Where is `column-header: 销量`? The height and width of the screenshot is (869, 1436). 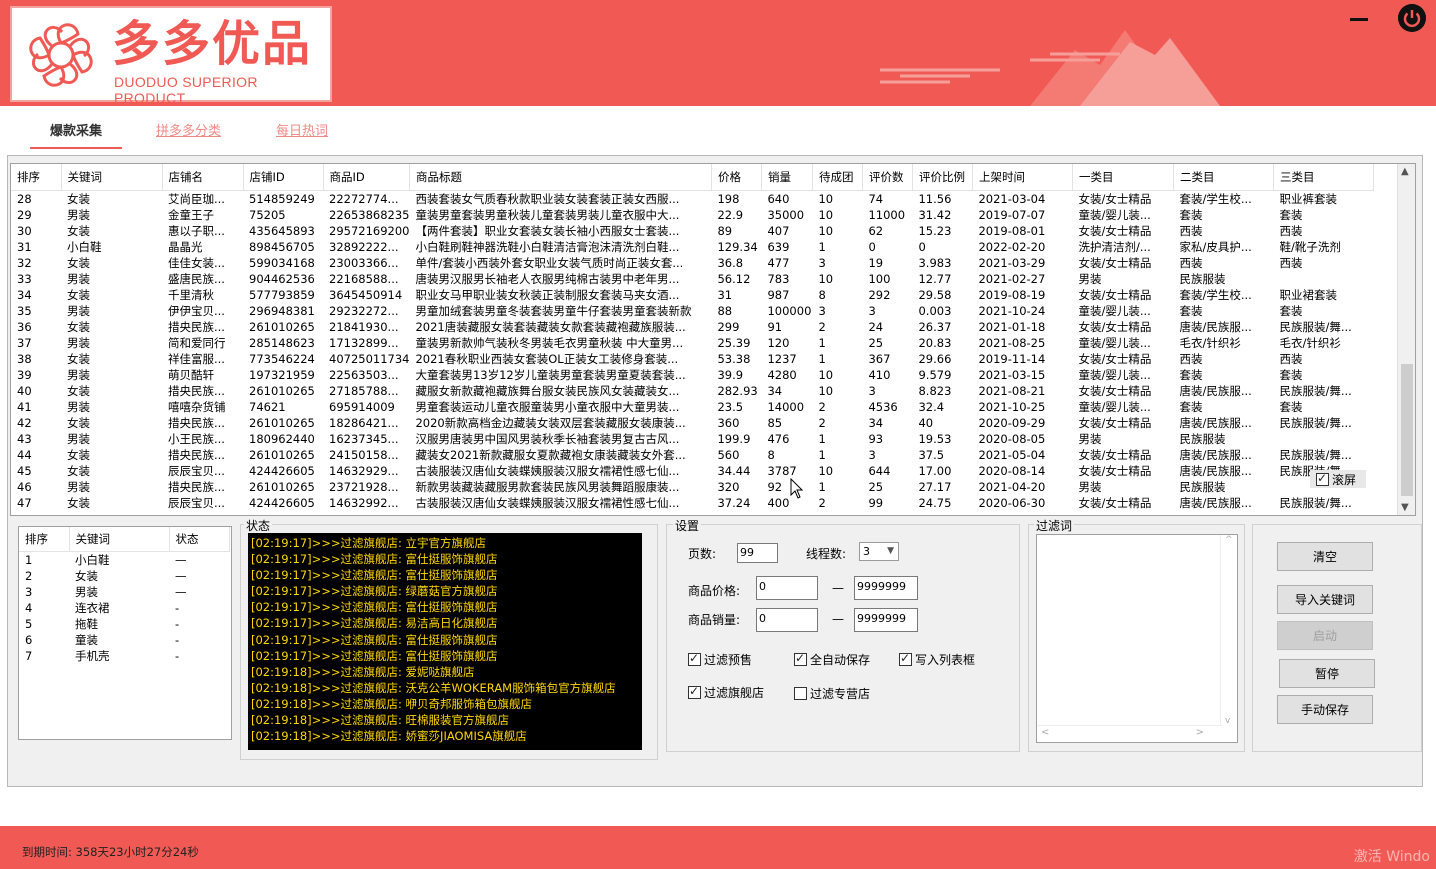
column-header: 销量 is located at coordinates (787, 177).